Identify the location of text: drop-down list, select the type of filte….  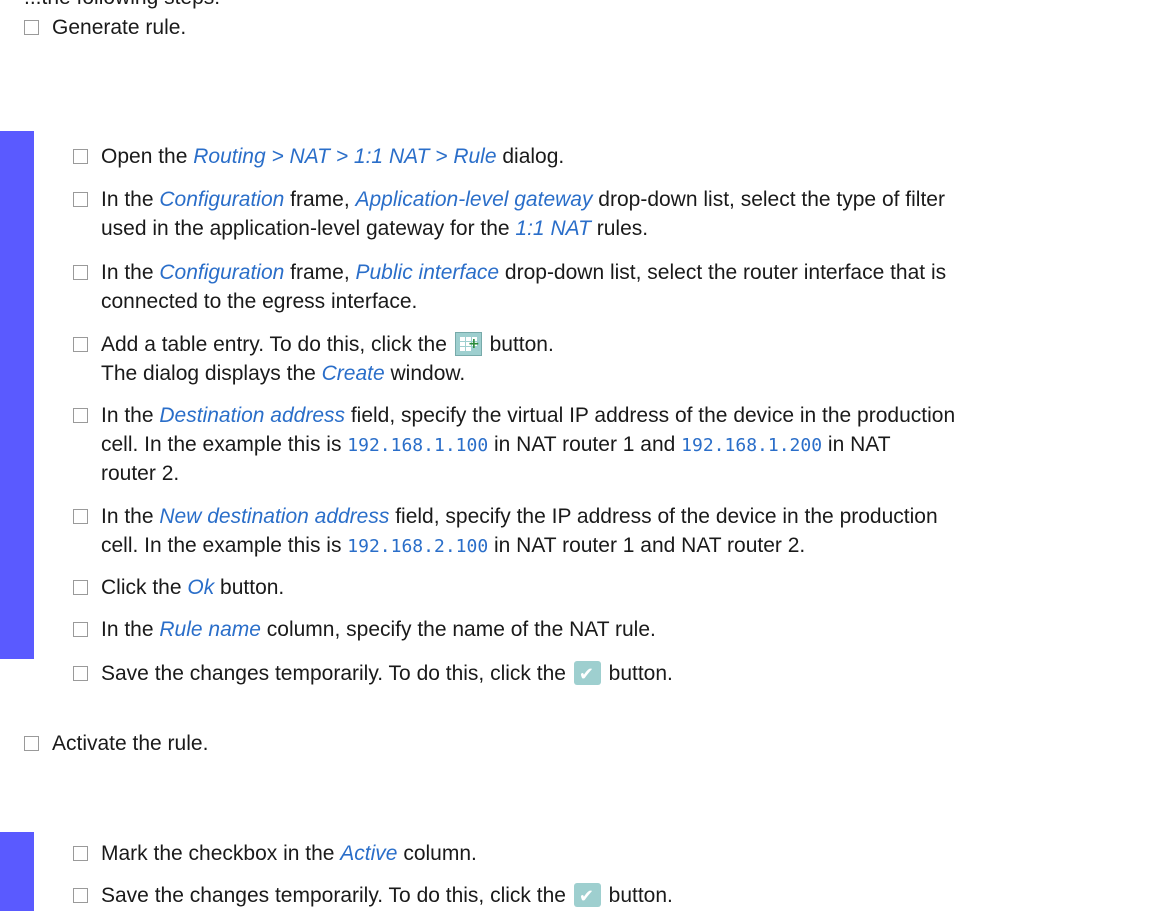
(768, 199).